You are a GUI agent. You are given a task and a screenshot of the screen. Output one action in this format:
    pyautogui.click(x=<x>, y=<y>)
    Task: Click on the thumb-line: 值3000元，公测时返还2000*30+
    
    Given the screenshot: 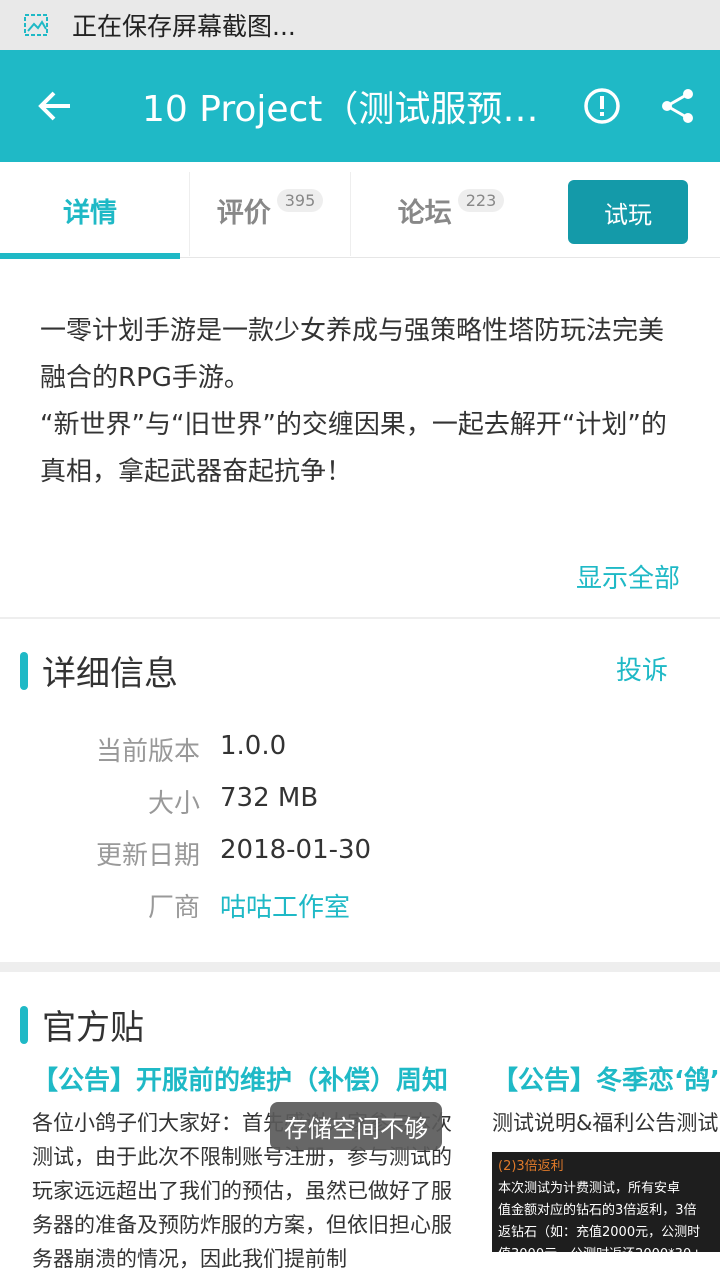 What is the action you would take?
    pyautogui.click(x=609, y=1248)
    